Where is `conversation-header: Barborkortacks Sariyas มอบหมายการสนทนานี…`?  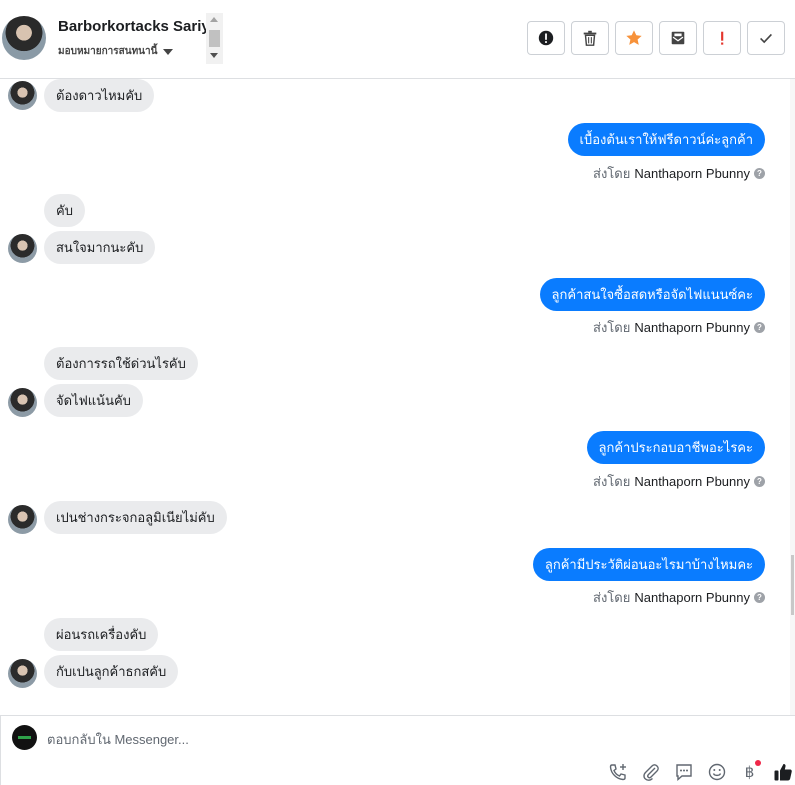 conversation-header: Barborkortacks Sariyas มอบหมายการสนทนานี… is located at coordinates (397, 39).